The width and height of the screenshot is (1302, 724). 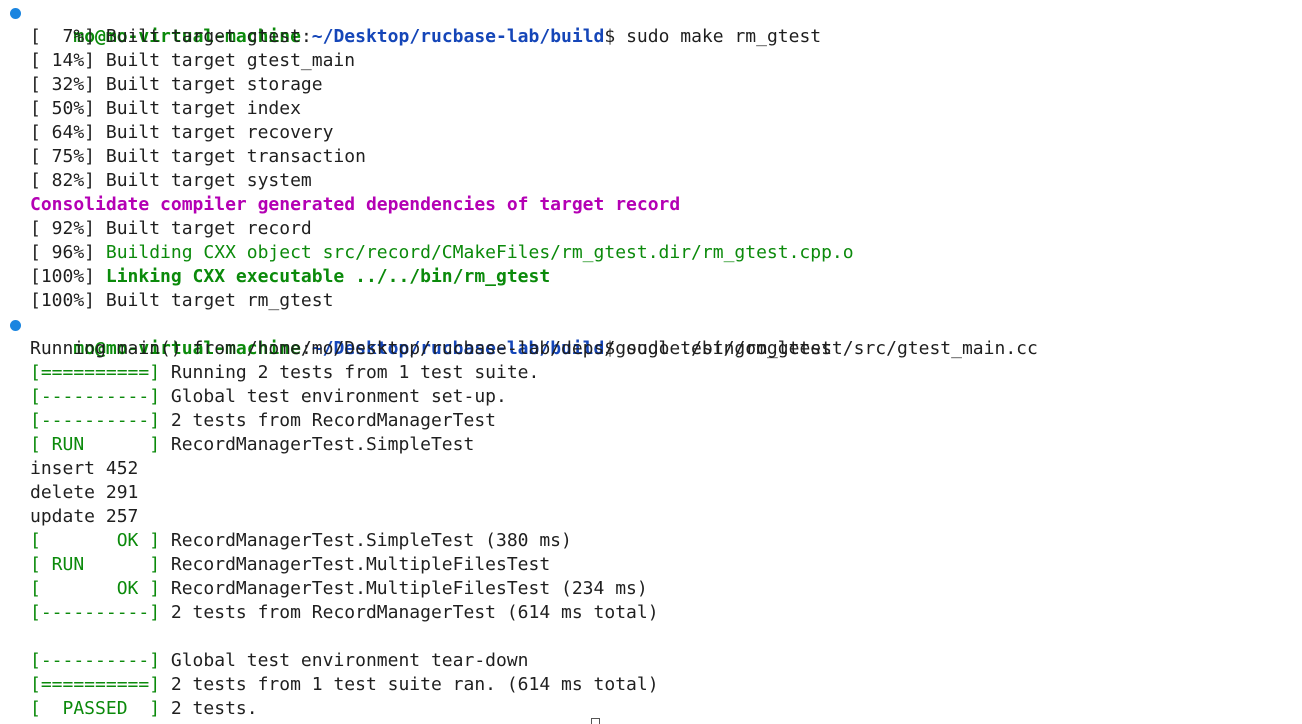 I want to click on build-line: [ 14%] Built target gtest_main, so click(x=193, y=60).